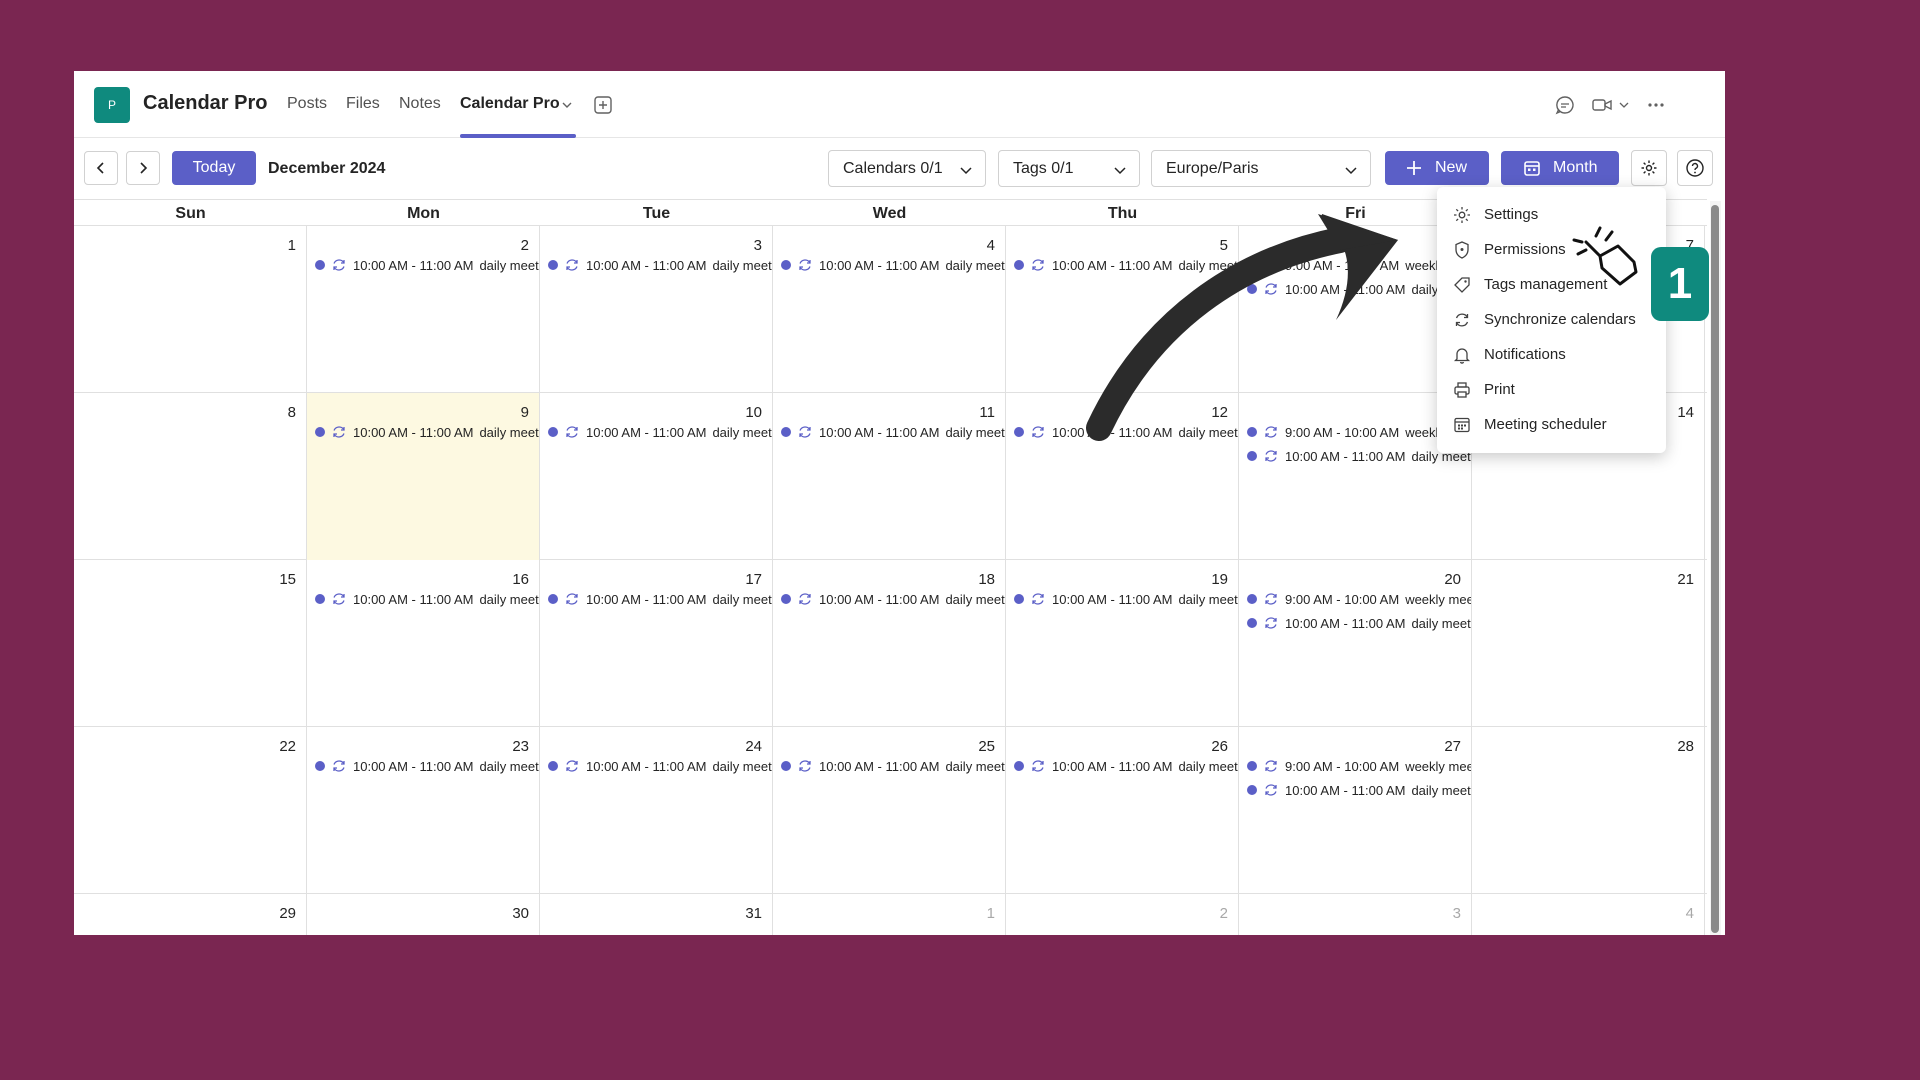 The height and width of the screenshot is (1080, 1920). I want to click on day-number: 22, so click(287, 746).